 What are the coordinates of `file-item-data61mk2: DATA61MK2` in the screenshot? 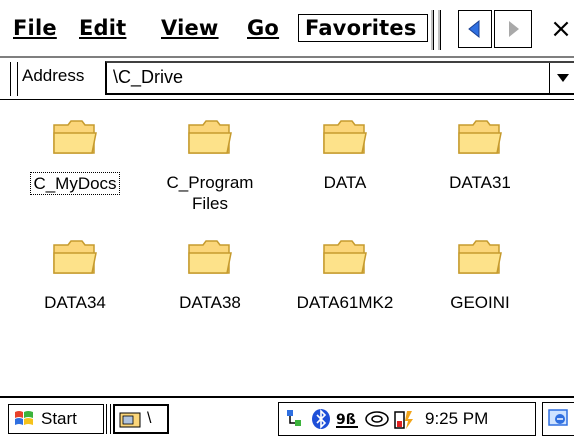 It's located at (345, 284).